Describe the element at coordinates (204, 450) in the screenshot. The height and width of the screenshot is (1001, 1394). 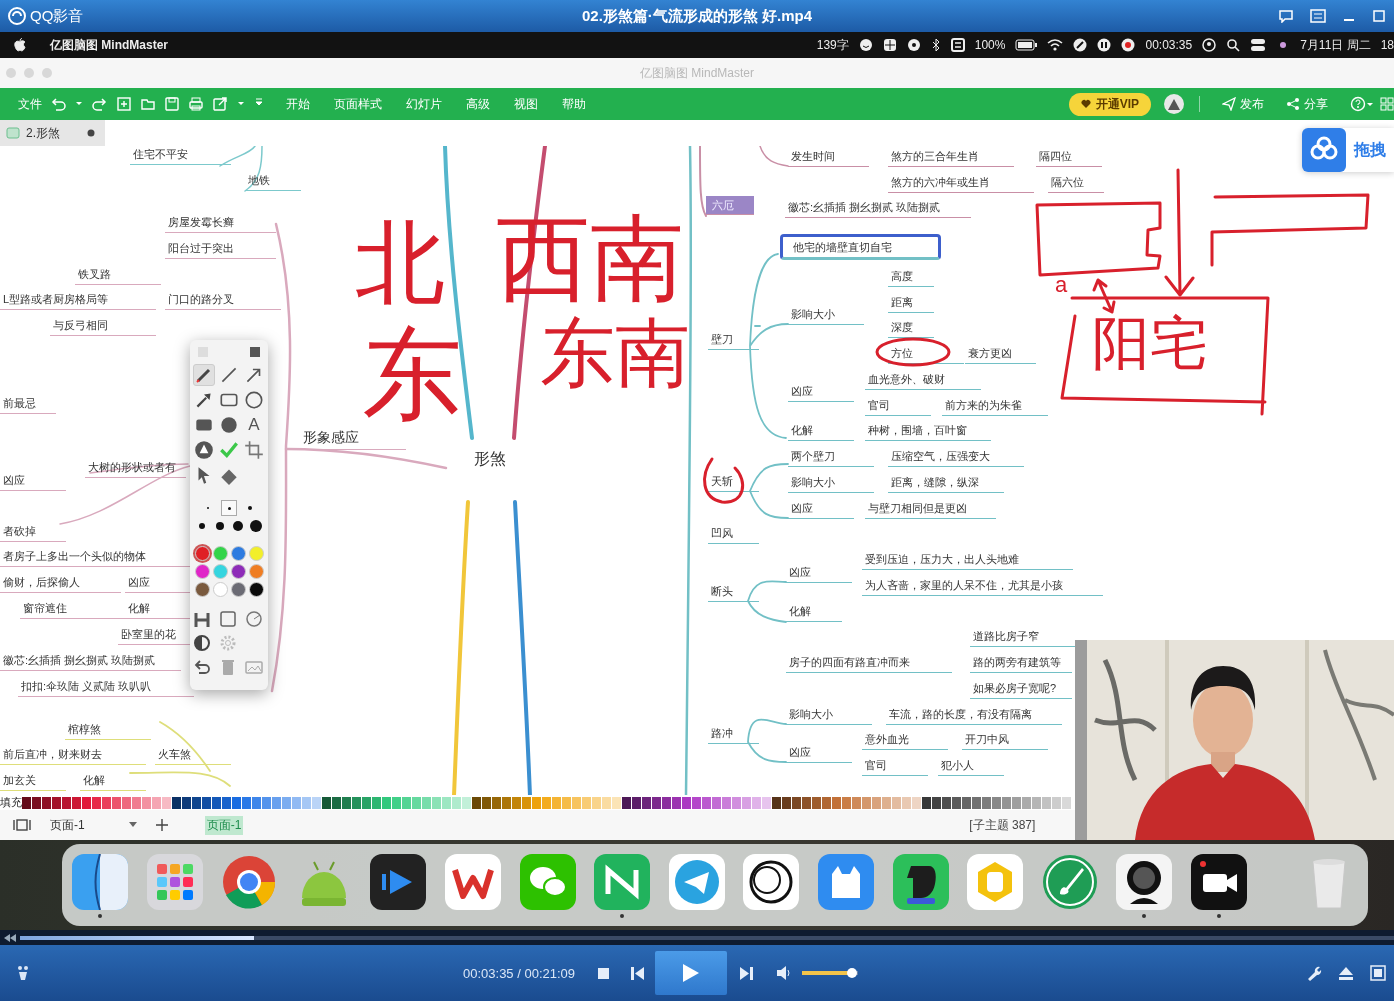
I see `shapes-icon` at that location.